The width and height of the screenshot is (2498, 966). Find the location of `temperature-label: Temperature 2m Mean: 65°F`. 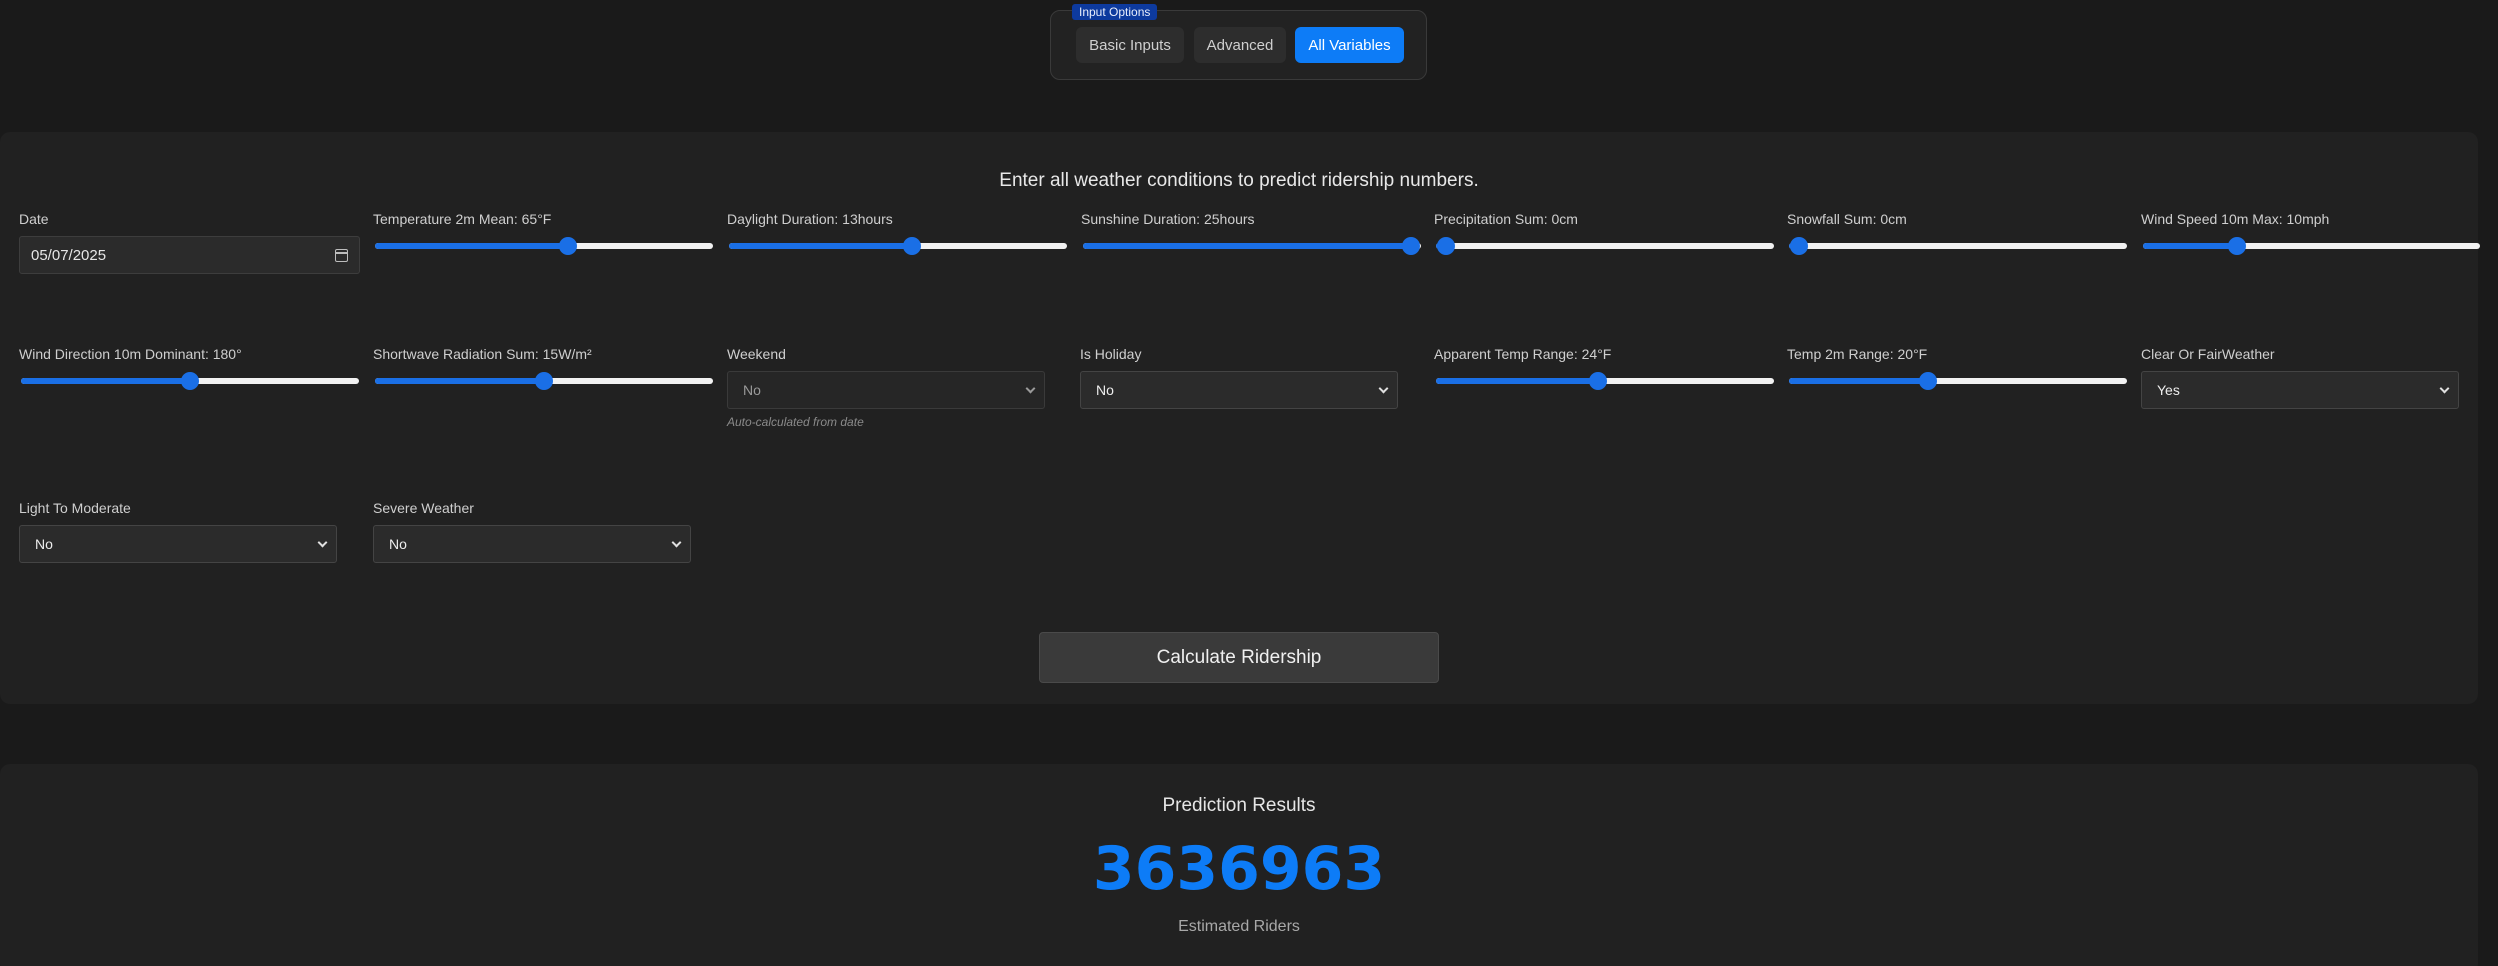

temperature-label: Temperature 2m Mean: 65°F is located at coordinates (462, 219).